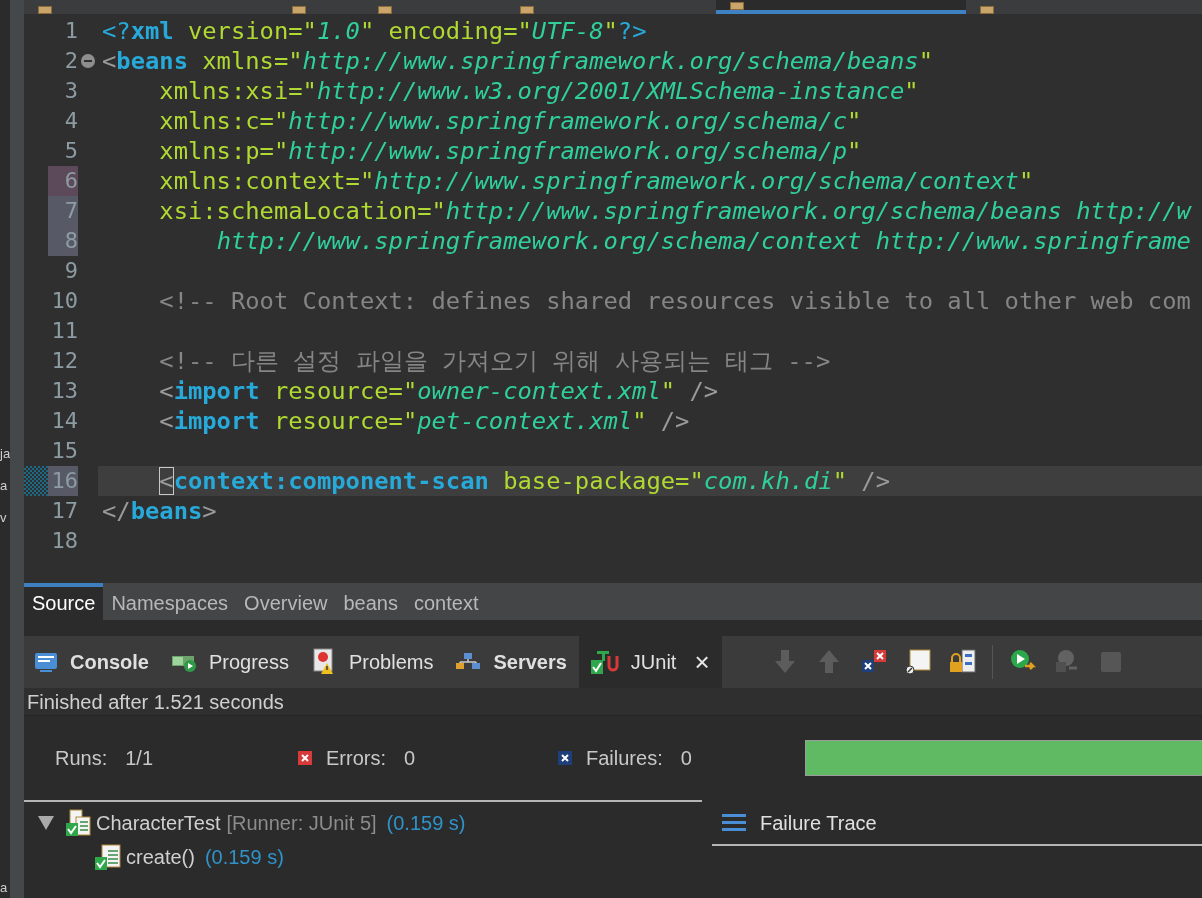  I want to click on line-number: 5, so click(70, 151).